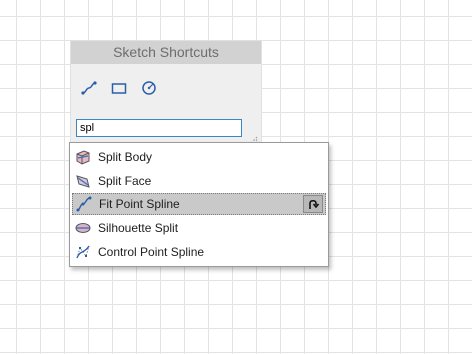  I want to click on fit-point-spline-icon, so click(84, 204).